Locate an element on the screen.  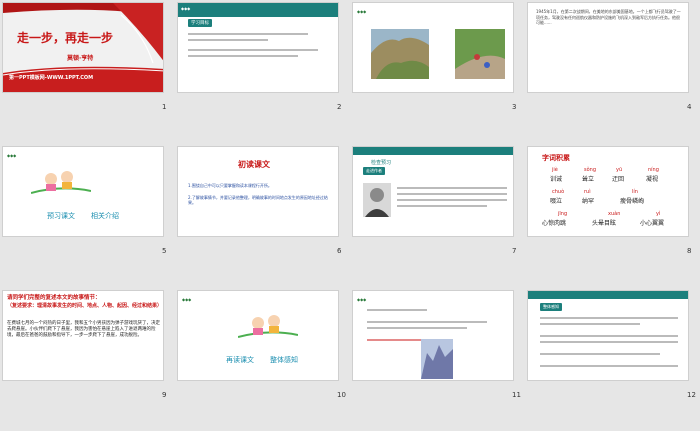
slide-thumbnail-10: ◆◆◆ 再读课文 整体感知 is located at coordinates (258, 335).